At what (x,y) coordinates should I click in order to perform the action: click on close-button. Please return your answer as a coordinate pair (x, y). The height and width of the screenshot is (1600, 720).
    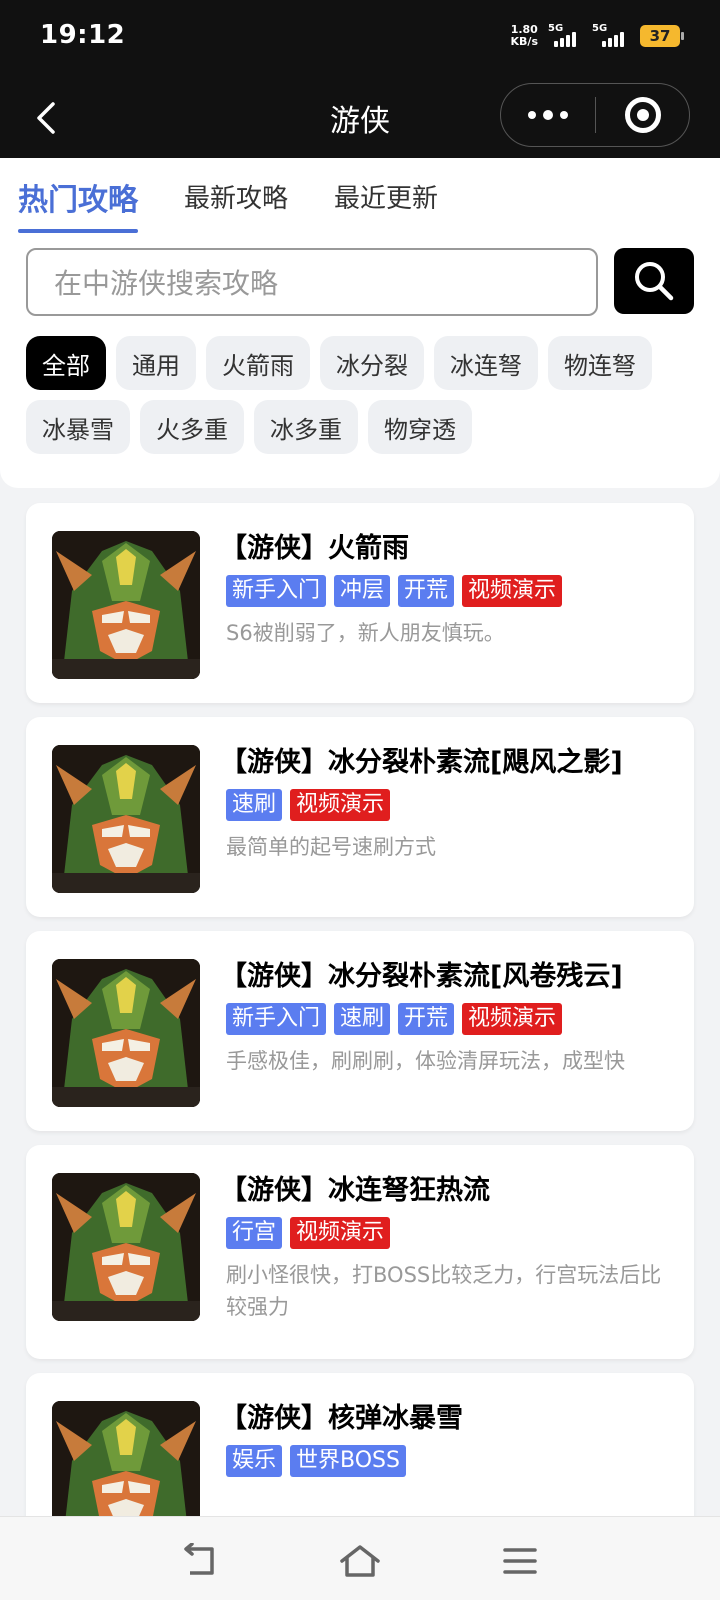
    Looking at the image, I should click on (642, 115).